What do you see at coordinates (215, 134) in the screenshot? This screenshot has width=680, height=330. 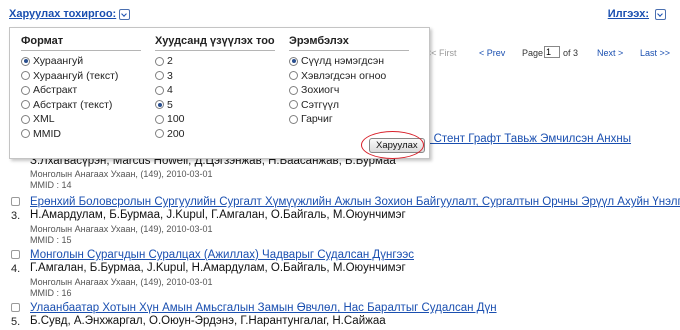 I see `per-page-option: 200` at bounding box center [215, 134].